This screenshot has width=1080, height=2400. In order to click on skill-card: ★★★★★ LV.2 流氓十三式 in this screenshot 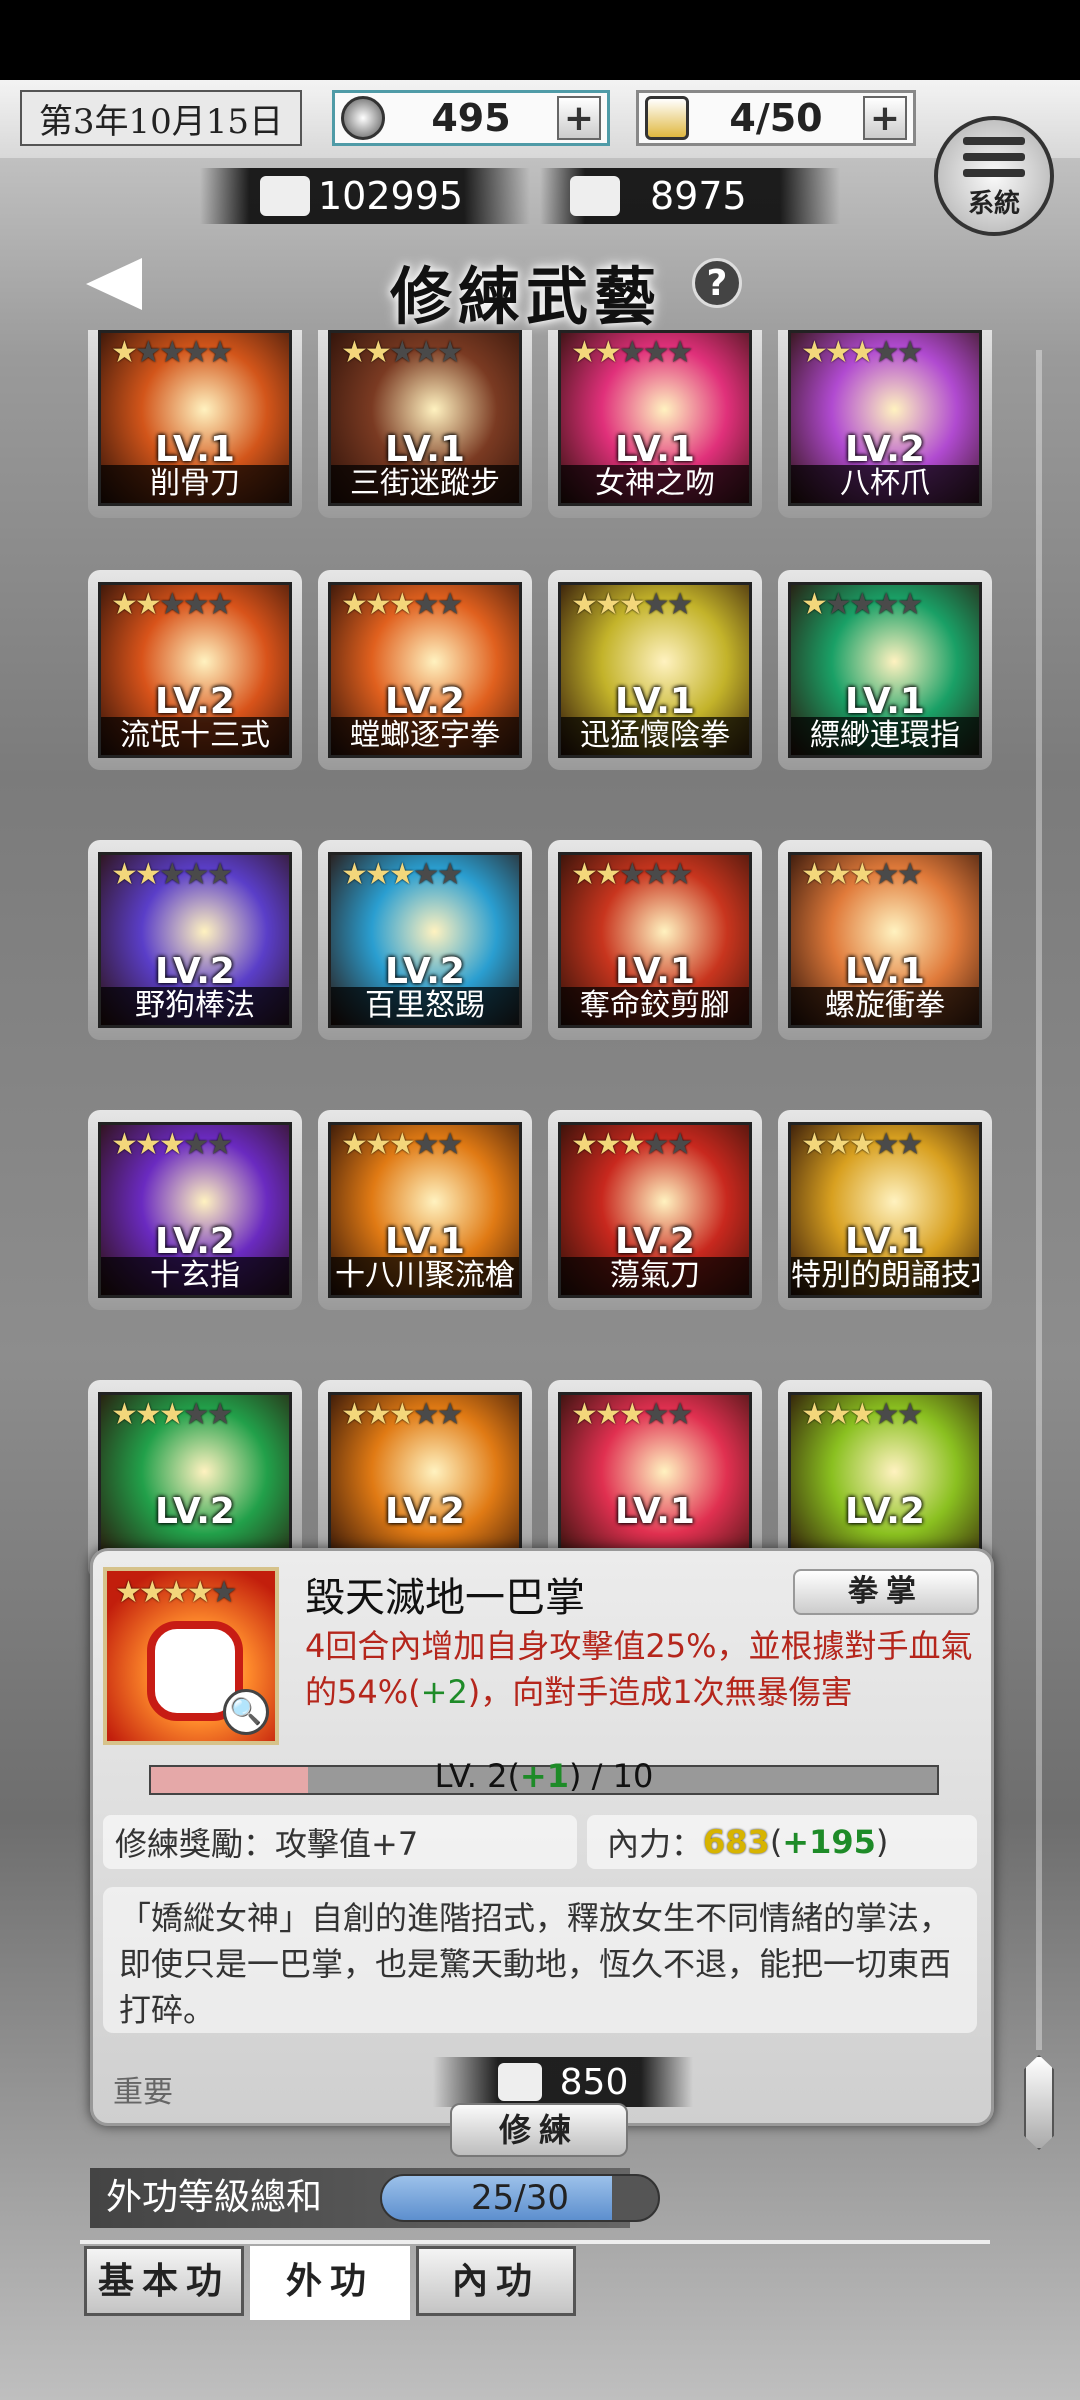, I will do `click(195, 670)`.